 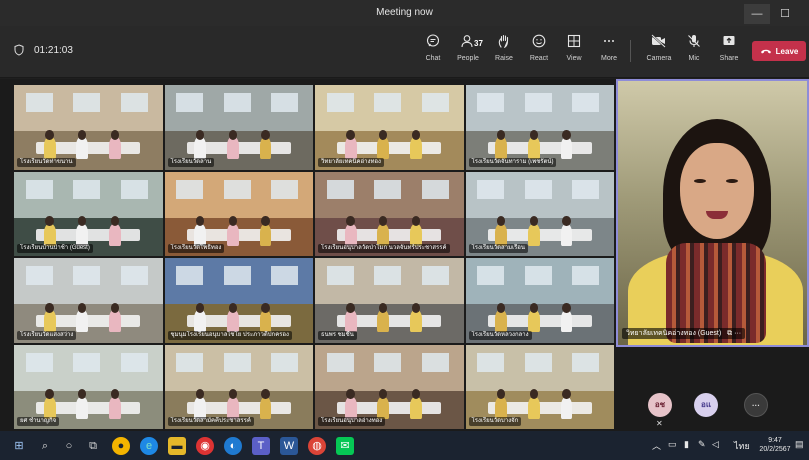 I want to click on people-button: 37 People, so click(x=468, y=48).